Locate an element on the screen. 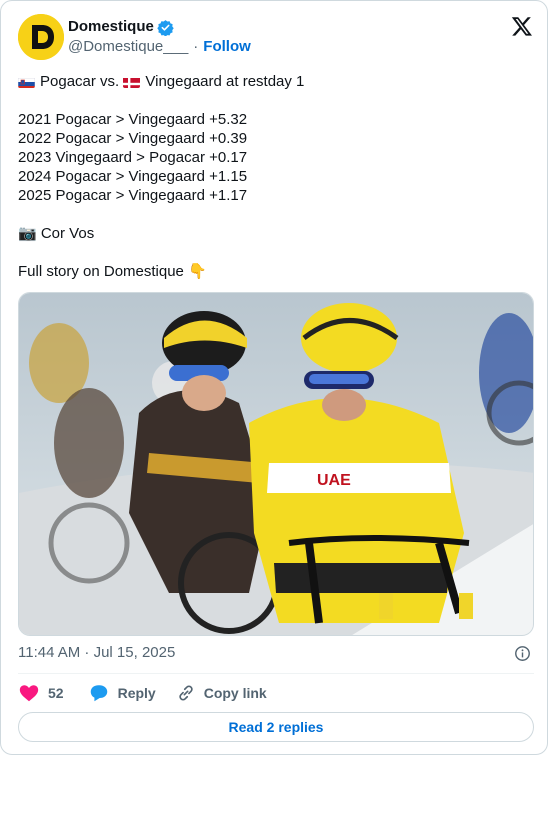  read-replies-button: Read 2 replies is located at coordinates (276, 727).